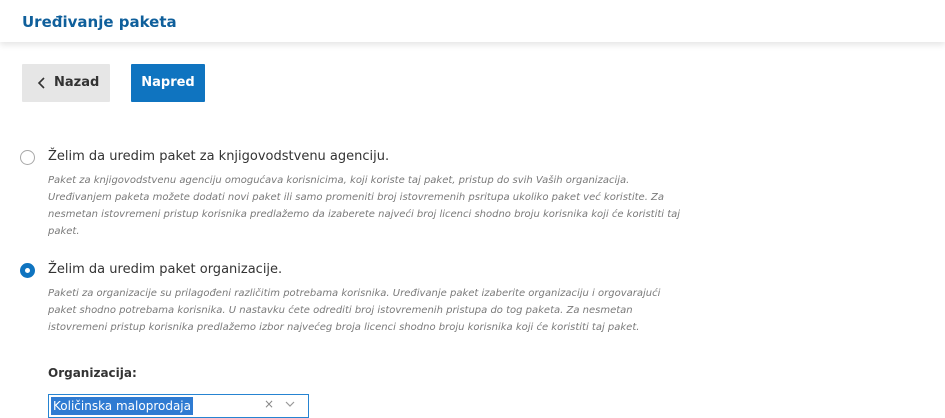 The width and height of the screenshot is (945, 418). What do you see at coordinates (92, 373) in the screenshot?
I see `organization-label: Organizacija:` at bounding box center [92, 373].